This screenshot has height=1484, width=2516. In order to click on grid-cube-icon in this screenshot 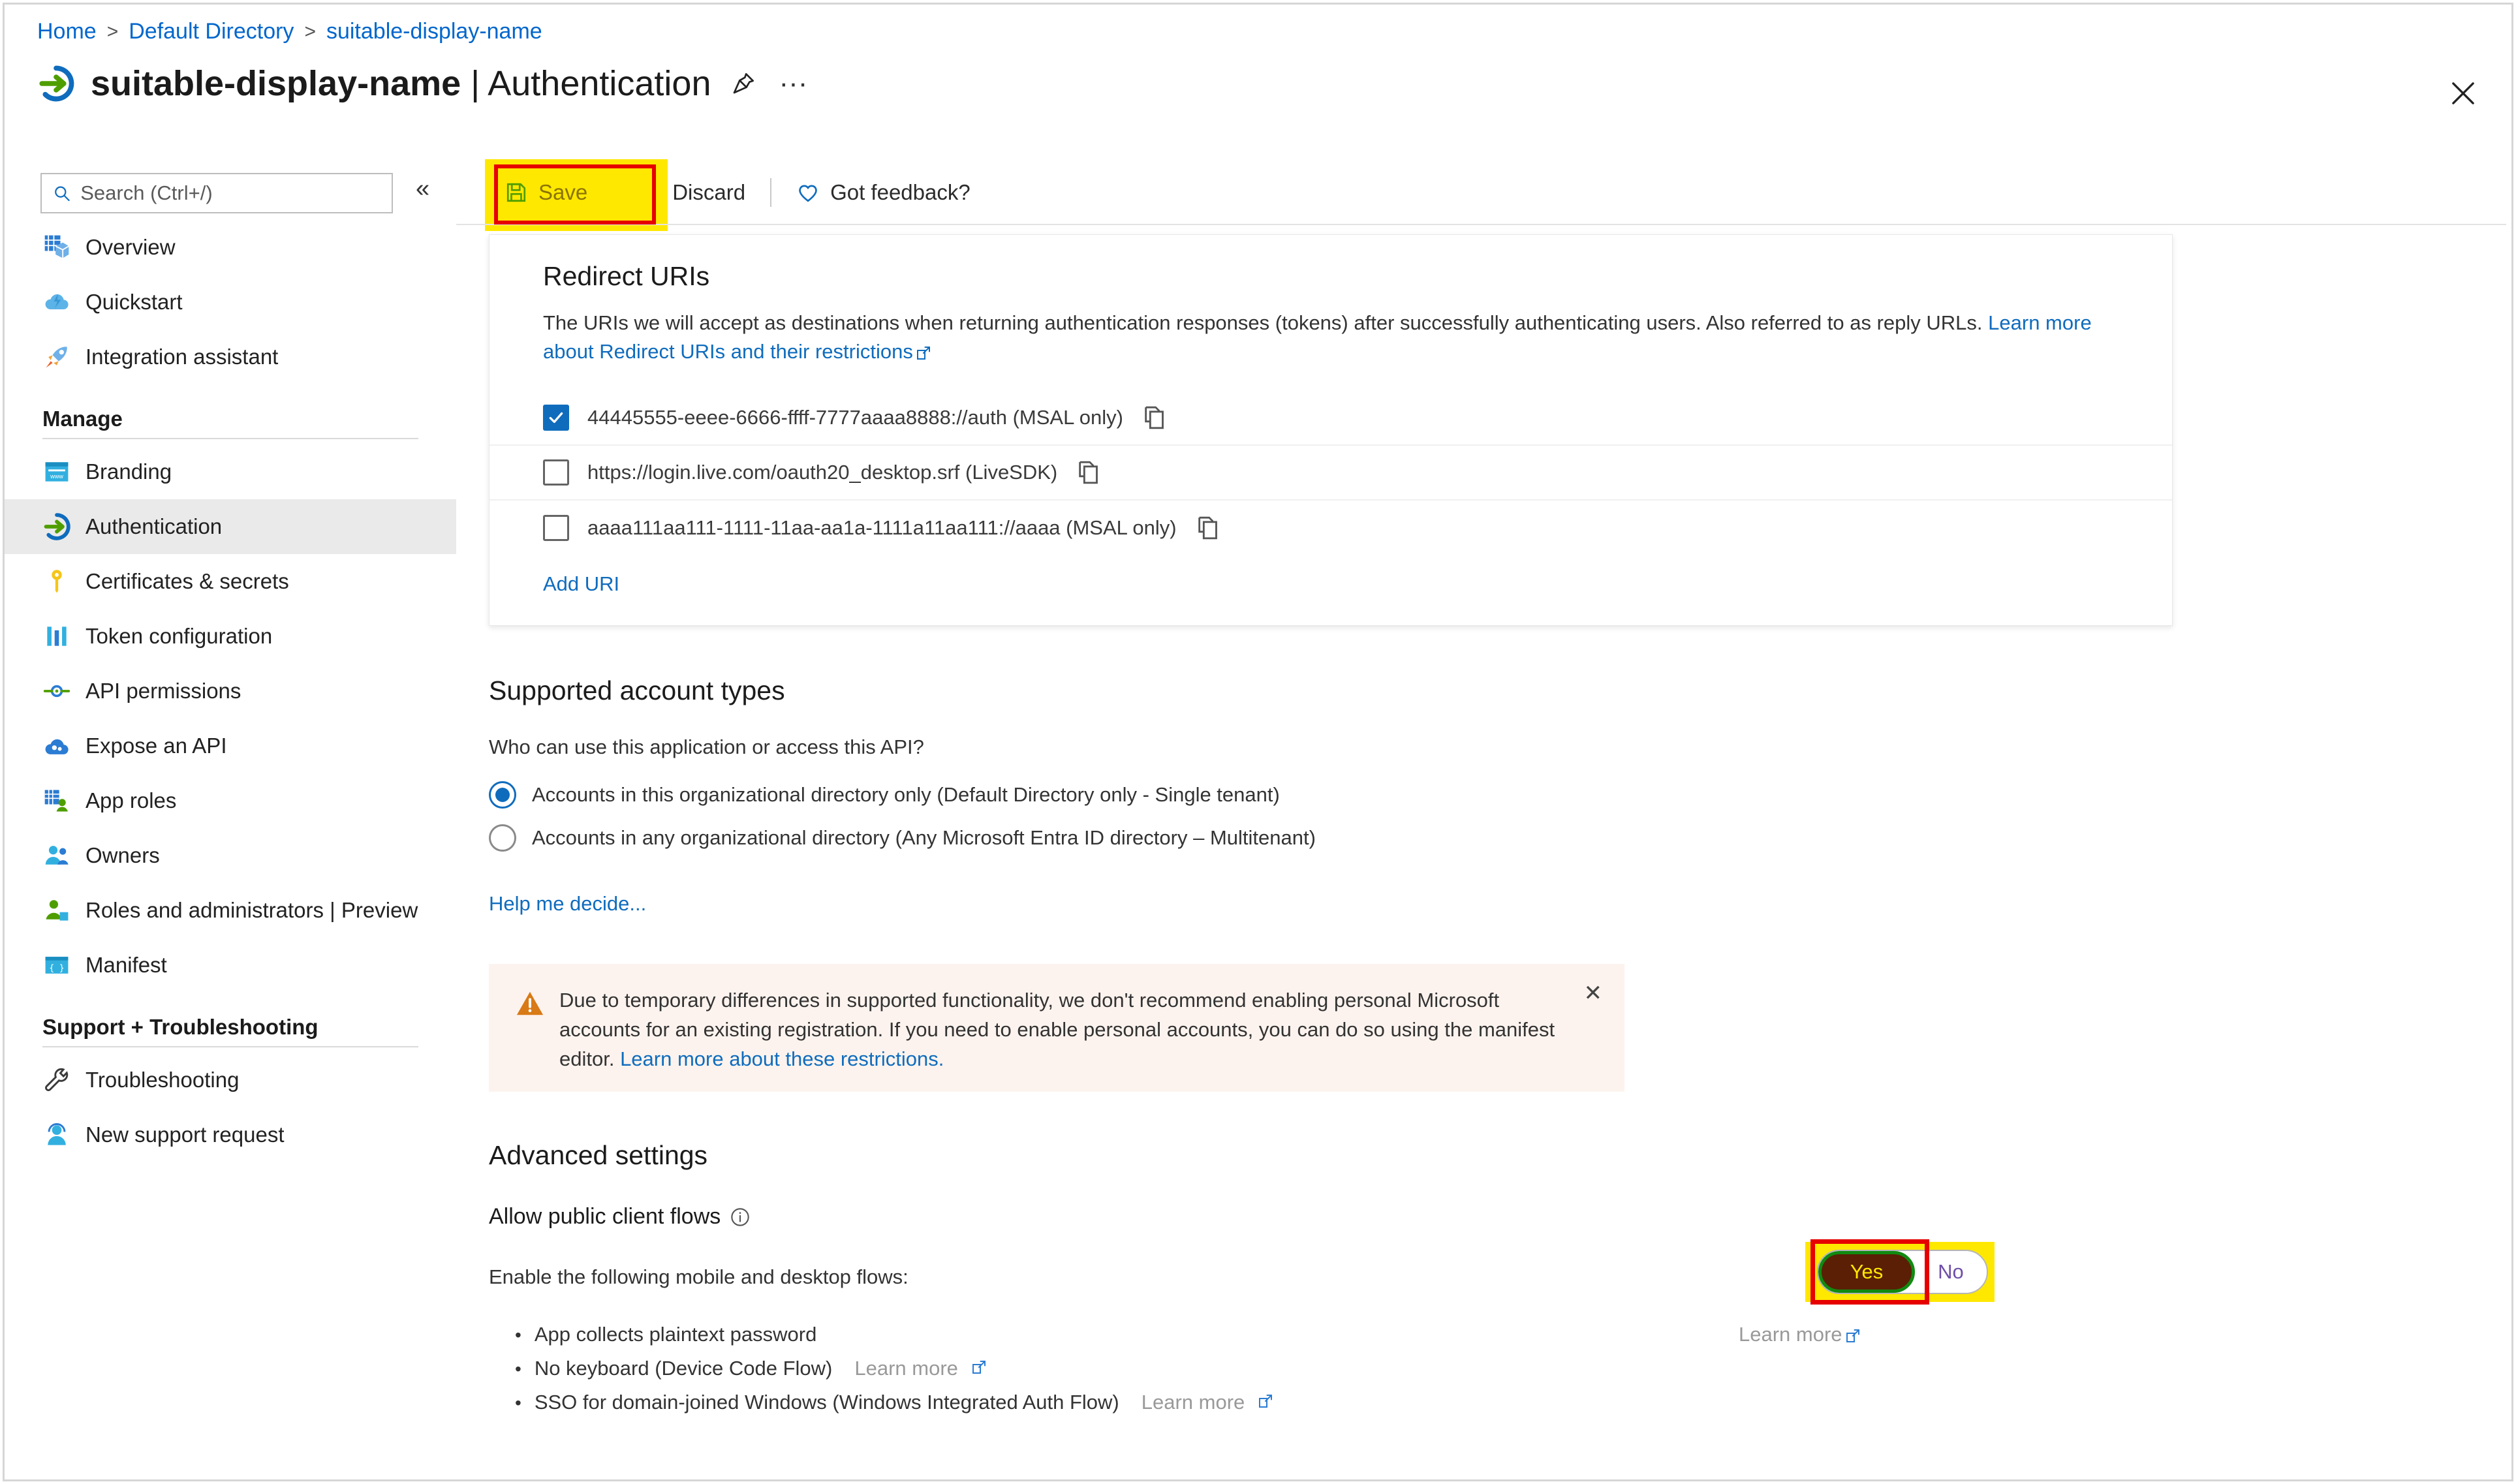, I will do `click(57, 246)`.